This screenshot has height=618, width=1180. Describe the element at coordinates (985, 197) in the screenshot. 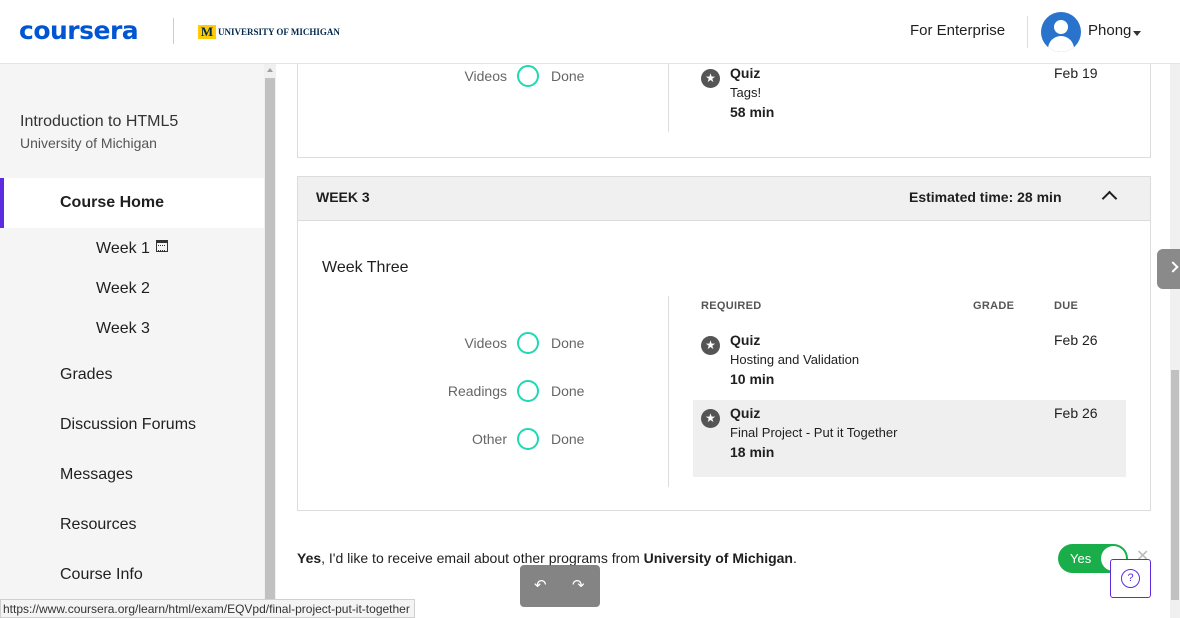

I see `estimated-time: Estimated time: 28 min` at that location.